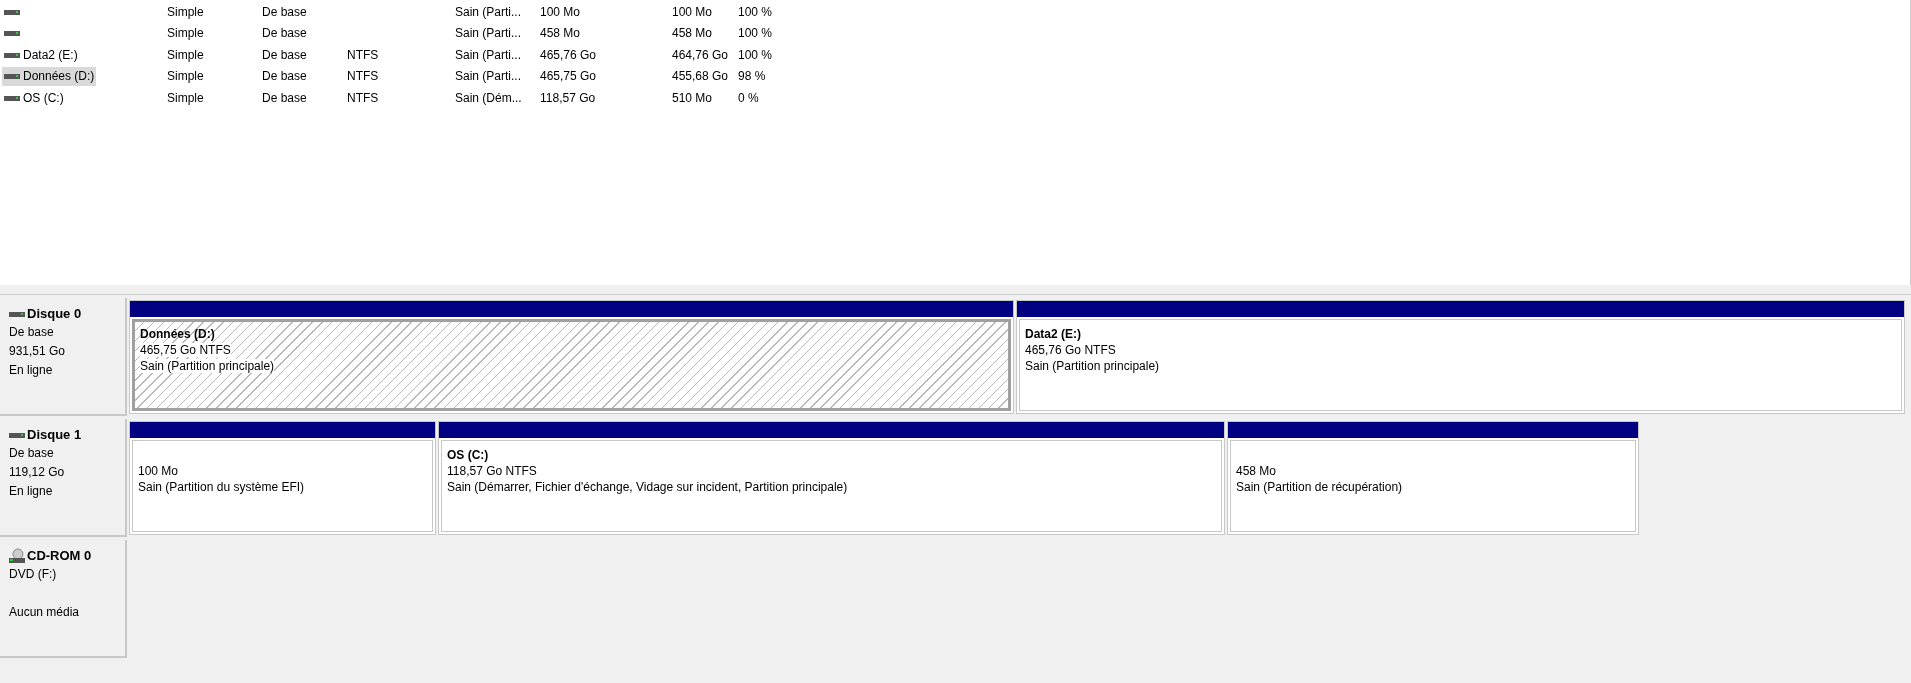 Image resolution: width=1911 pixels, height=683 pixels. Describe the element at coordinates (54, 435) in the screenshot. I see `disk-title: Disque 1` at that location.